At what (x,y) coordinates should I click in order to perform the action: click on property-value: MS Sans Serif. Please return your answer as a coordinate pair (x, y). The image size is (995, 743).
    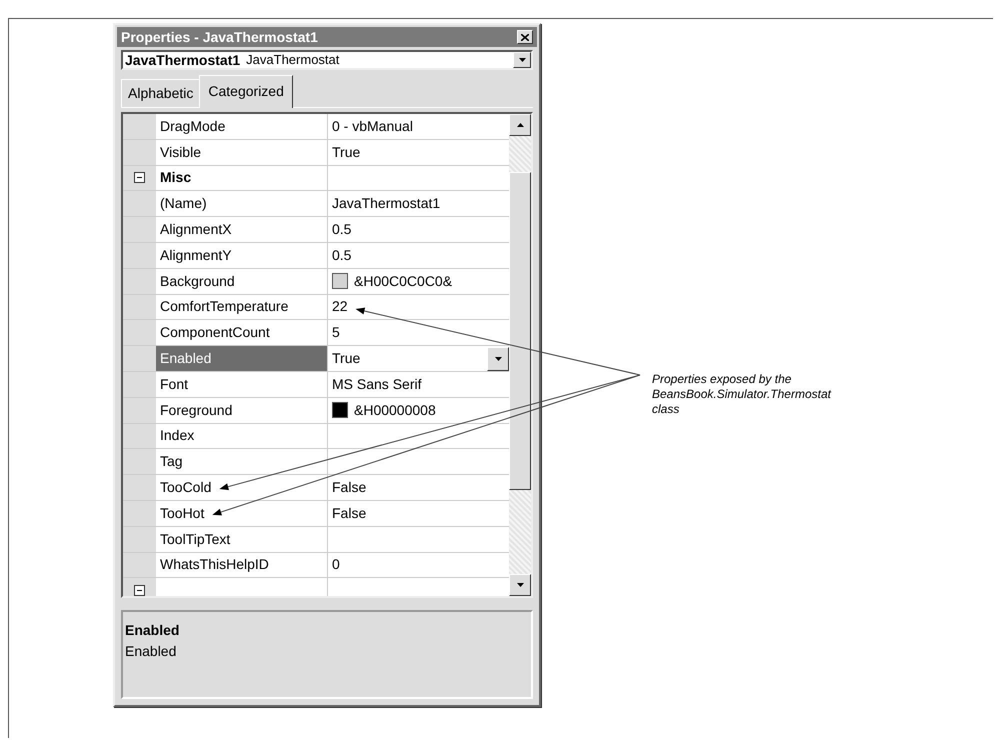
    Looking at the image, I should click on (377, 384).